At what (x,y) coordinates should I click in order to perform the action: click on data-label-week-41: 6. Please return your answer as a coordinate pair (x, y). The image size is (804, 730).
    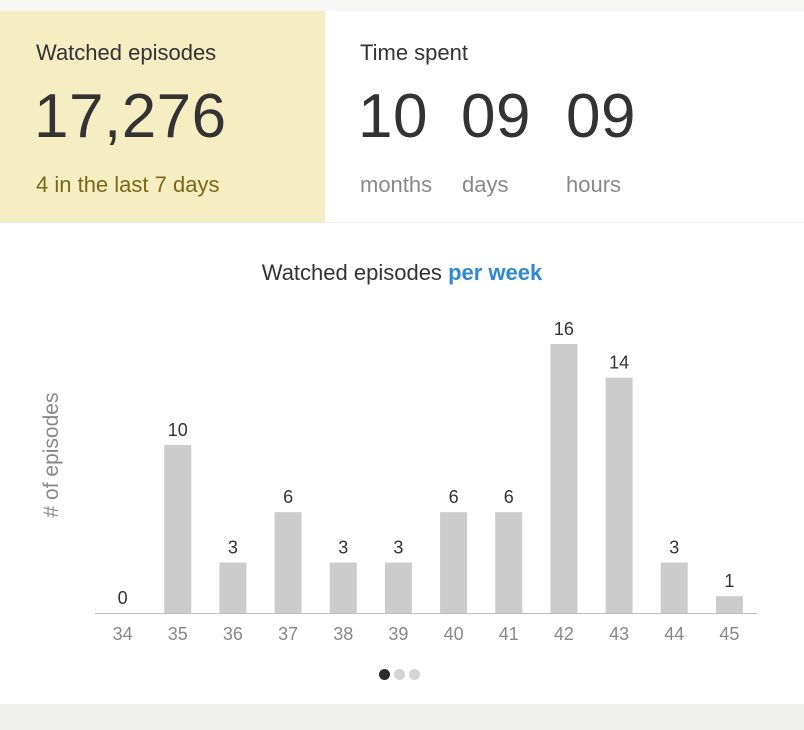
    Looking at the image, I should click on (509, 497).